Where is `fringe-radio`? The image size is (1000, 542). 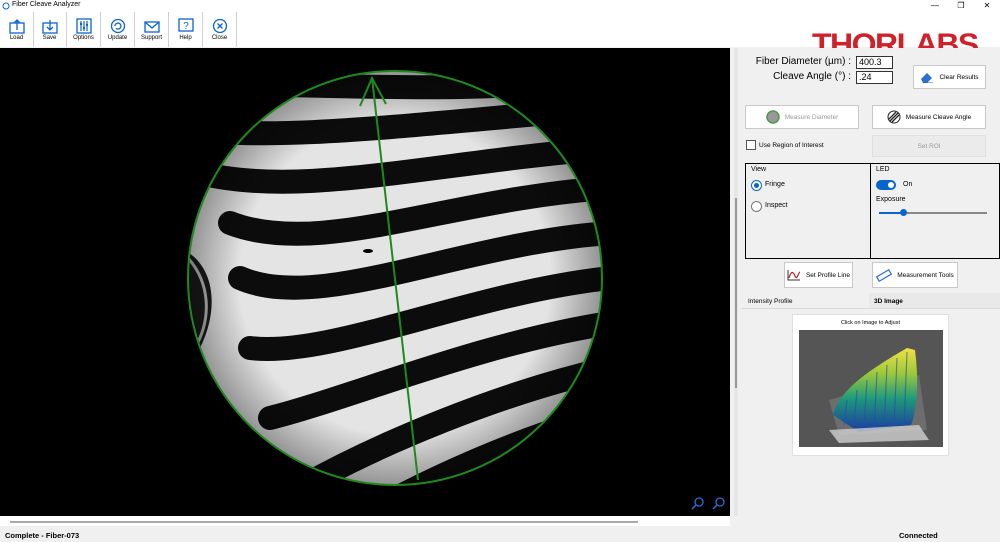
fringe-radio is located at coordinates (756, 185).